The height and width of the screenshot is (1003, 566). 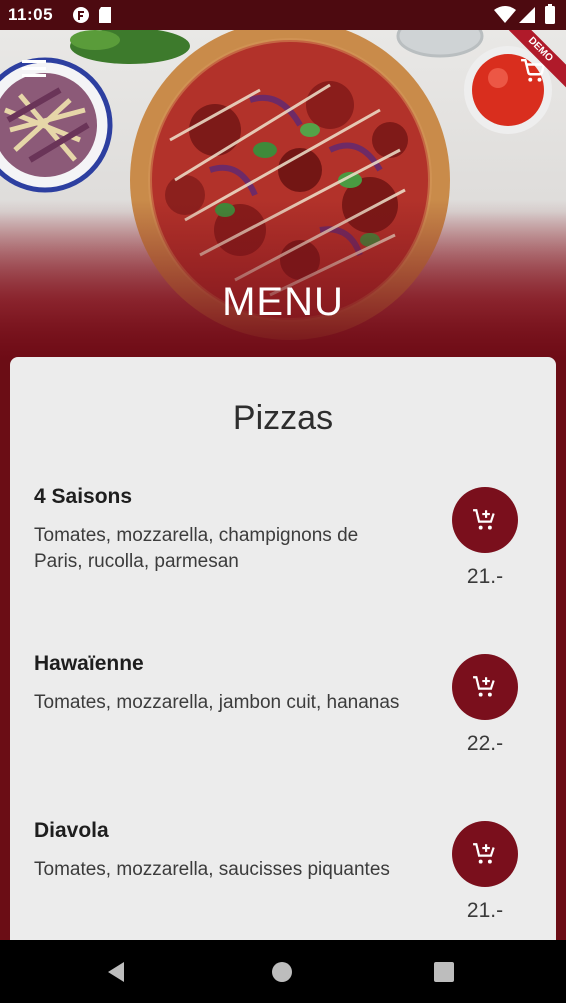 What do you see at coordinates (550, 16) in the screenshot?
I see `battery-icon` at bounding box center [550, 16].